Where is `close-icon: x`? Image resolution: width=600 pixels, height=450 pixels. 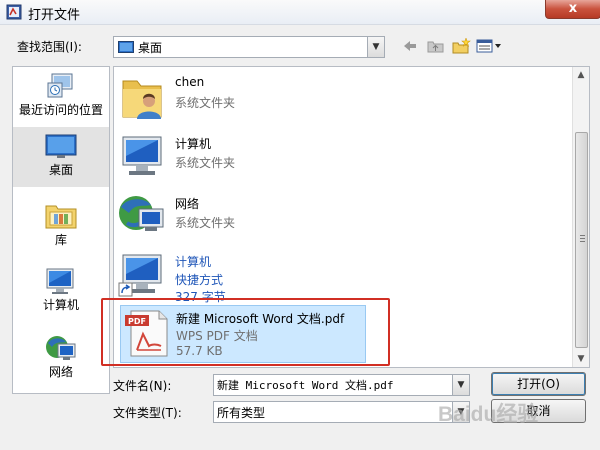
close-icon: x is located at coordinates (573, 8).